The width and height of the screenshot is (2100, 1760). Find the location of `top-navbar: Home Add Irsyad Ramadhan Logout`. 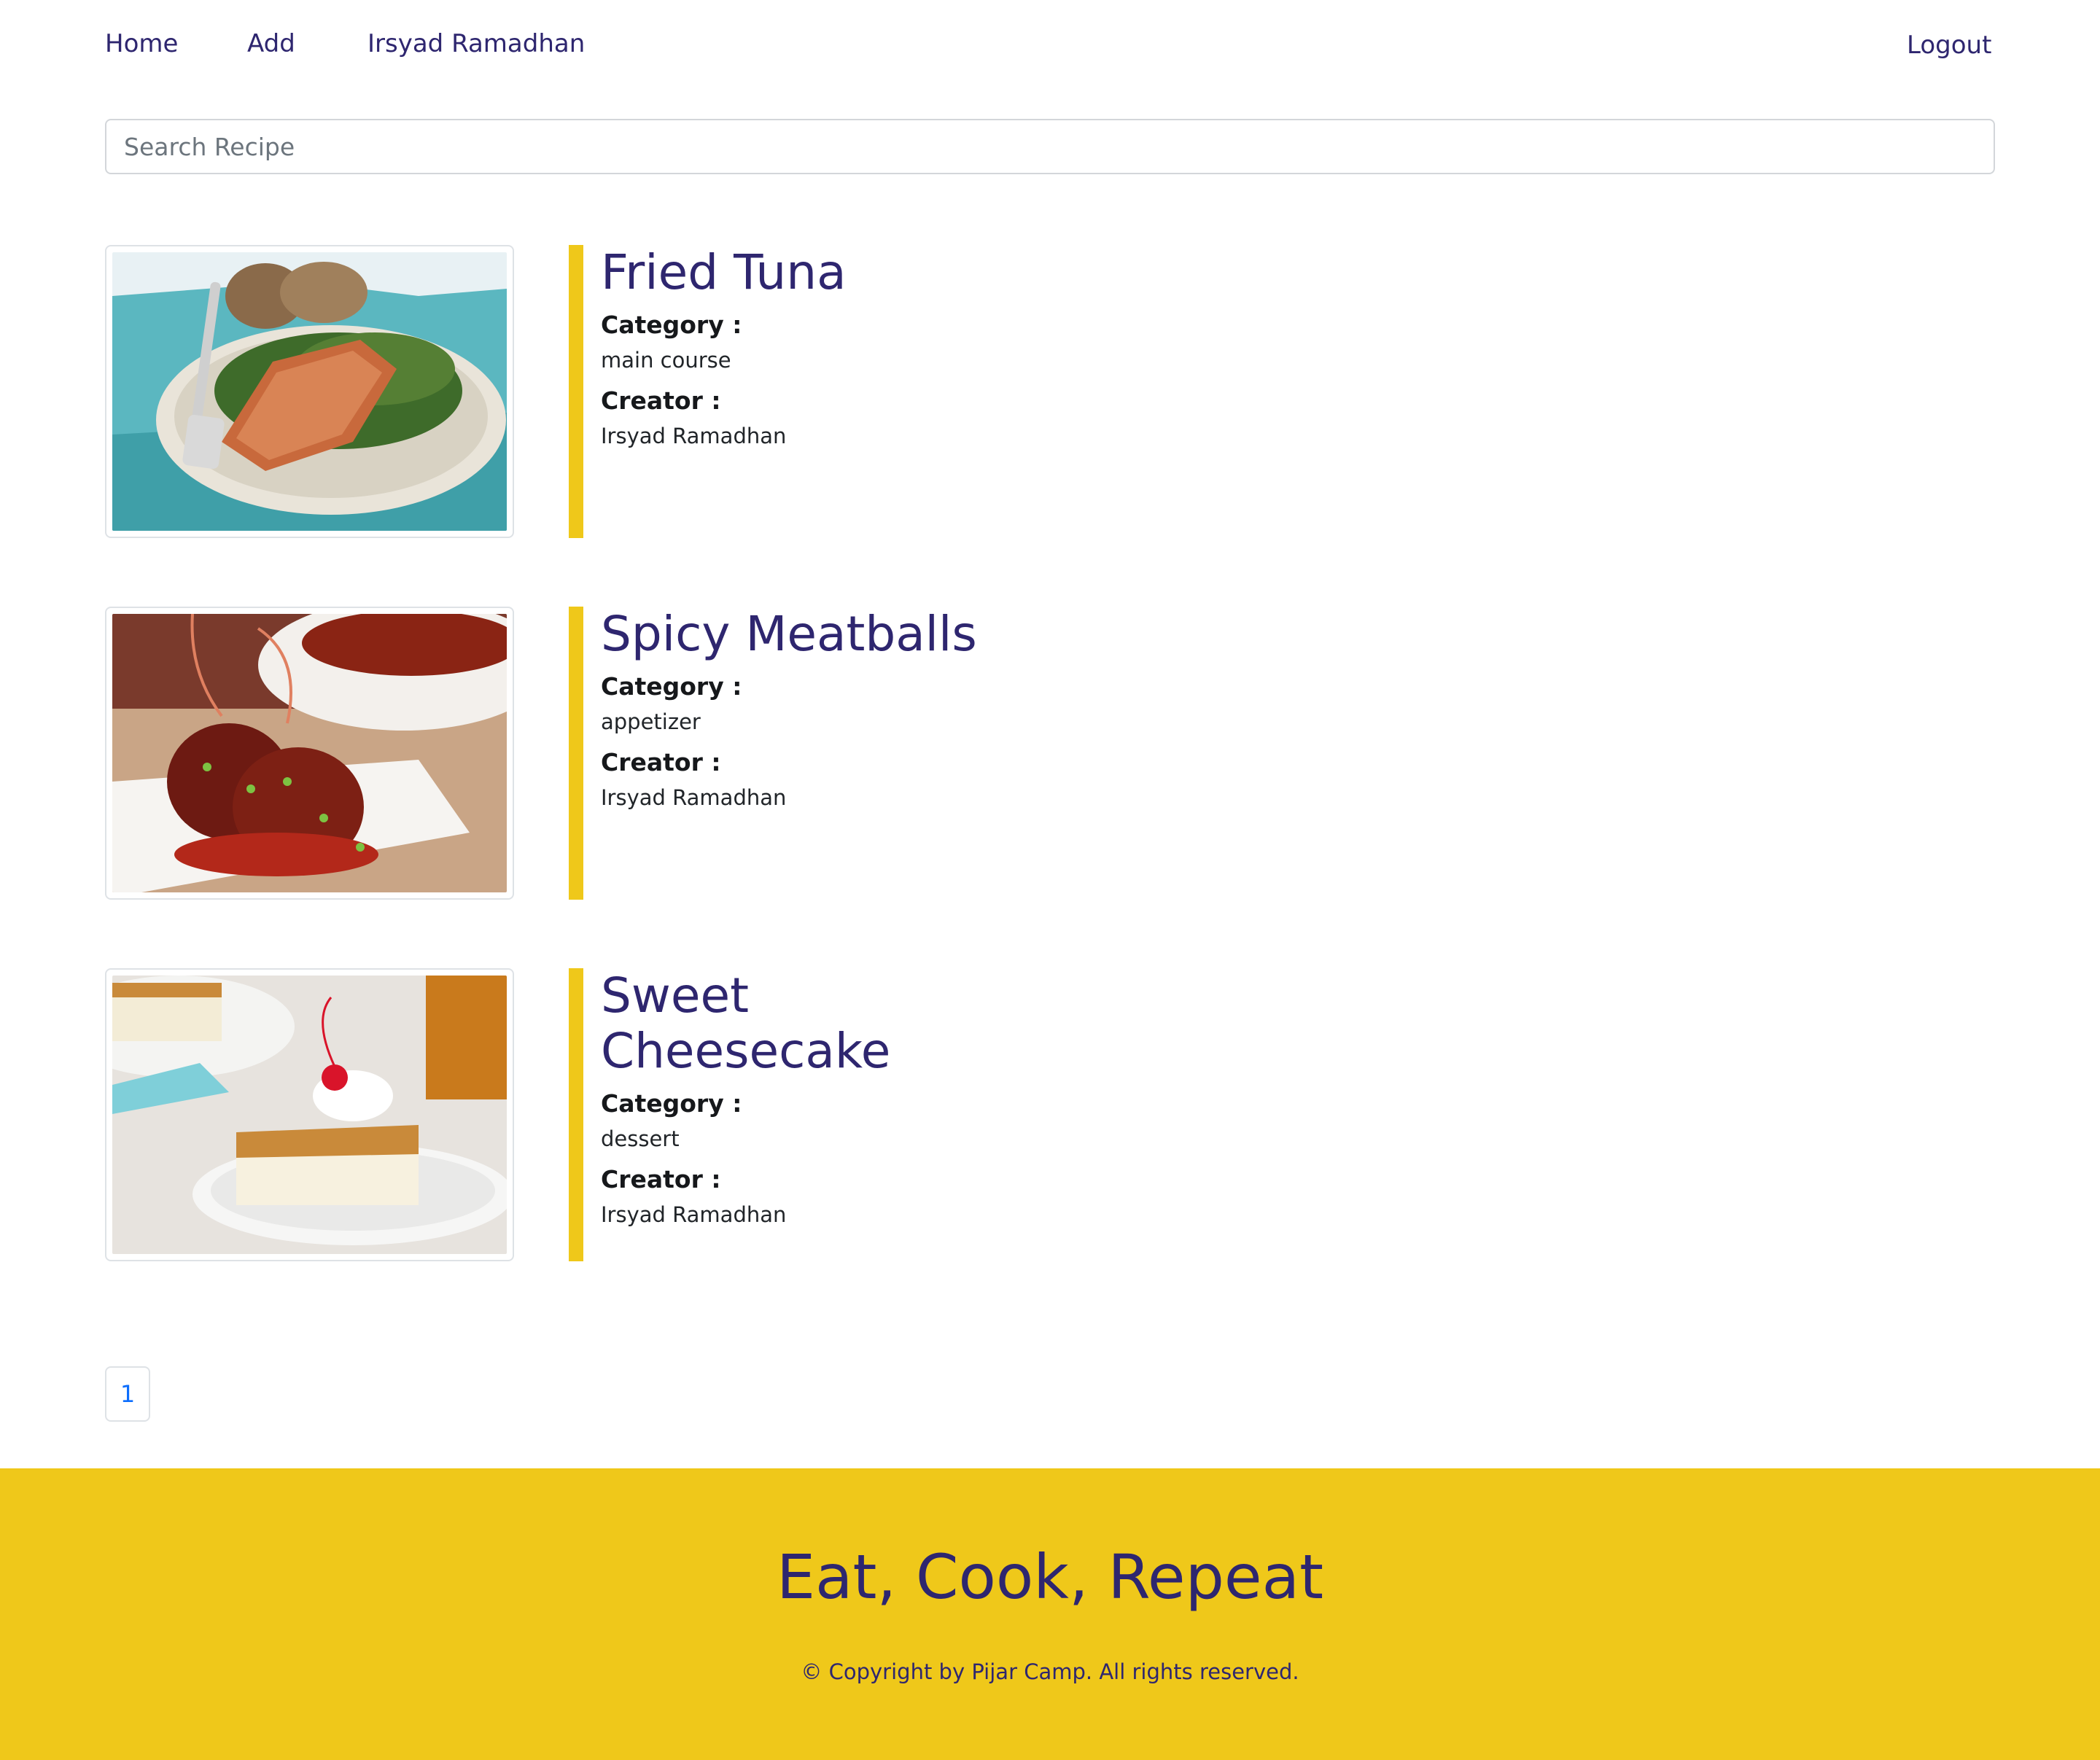

top-navbar: Home Add Irsyad Ramadhan Logout is located at coordinates (1050, 48).